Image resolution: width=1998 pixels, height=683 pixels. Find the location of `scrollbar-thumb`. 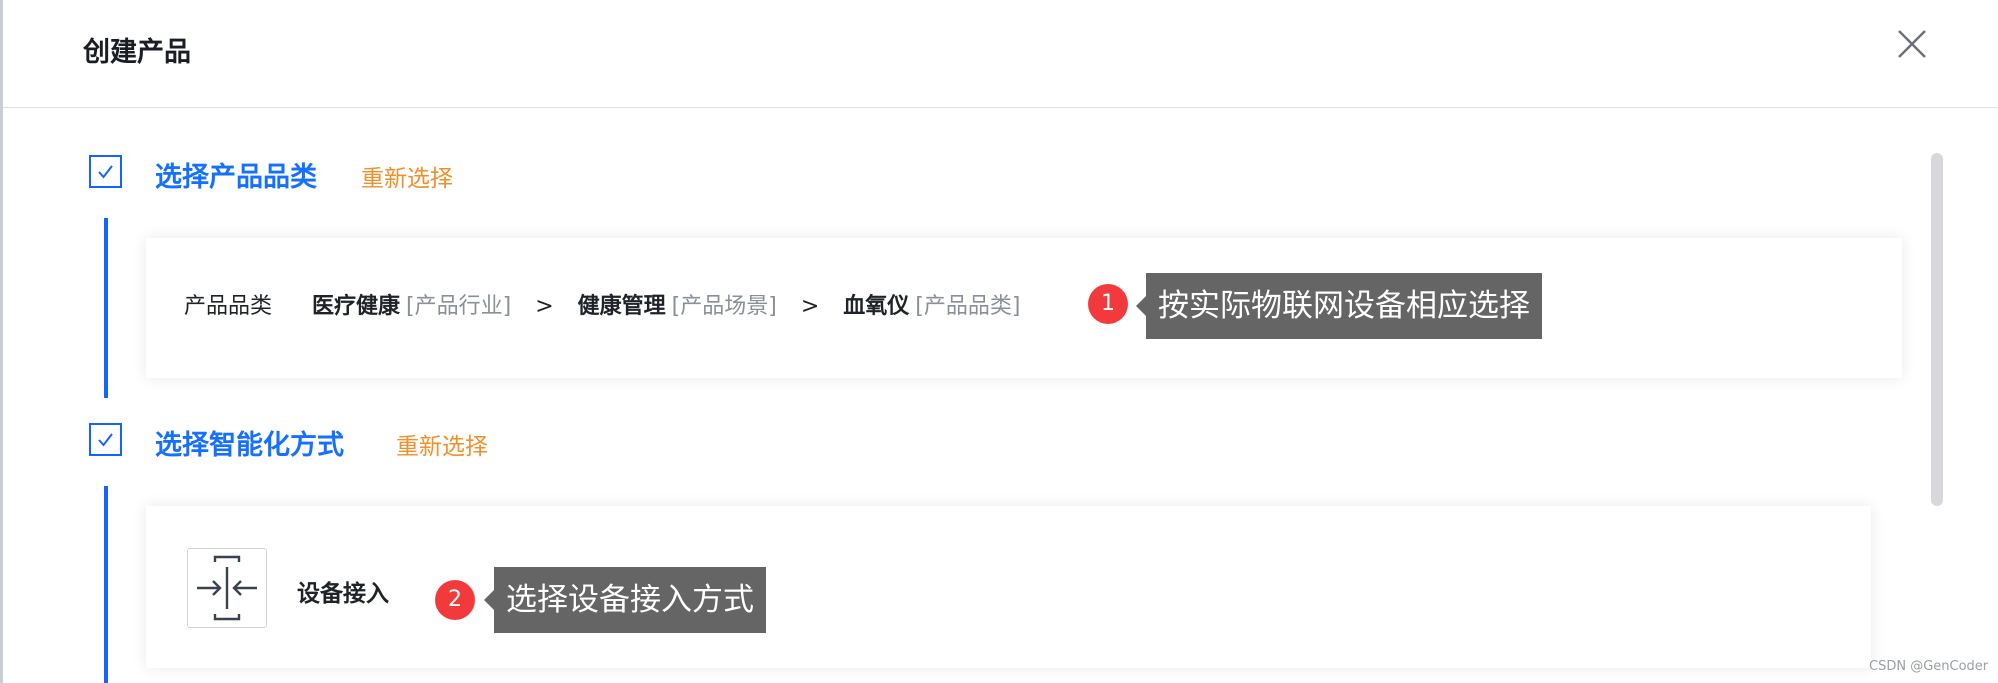

scrollbar-thumb is located at coordinates (1937, 329).